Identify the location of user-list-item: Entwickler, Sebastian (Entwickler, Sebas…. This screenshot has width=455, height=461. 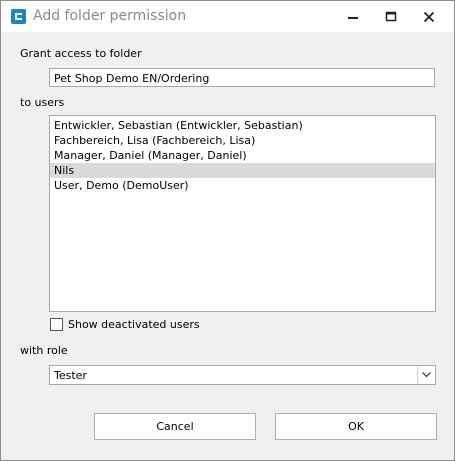
(242, 125).